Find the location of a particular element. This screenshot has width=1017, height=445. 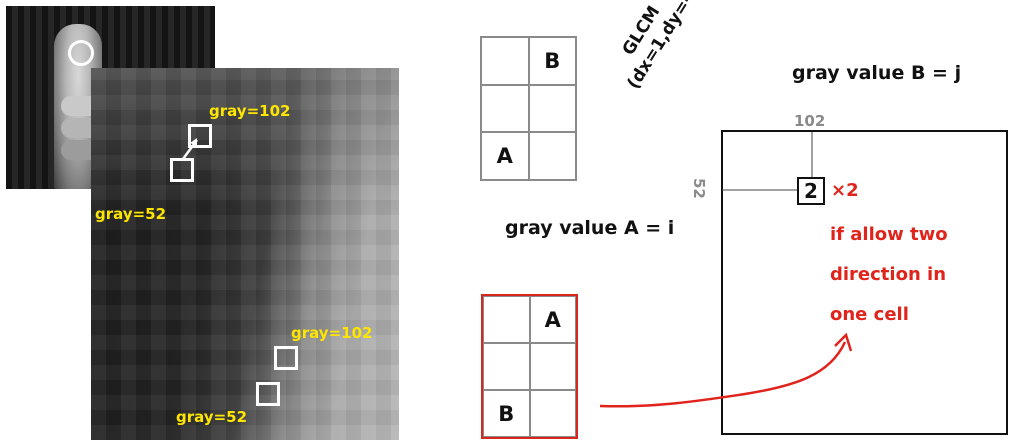

label-gray-52-upper: gray=52 is located at coordinates (131, 214).